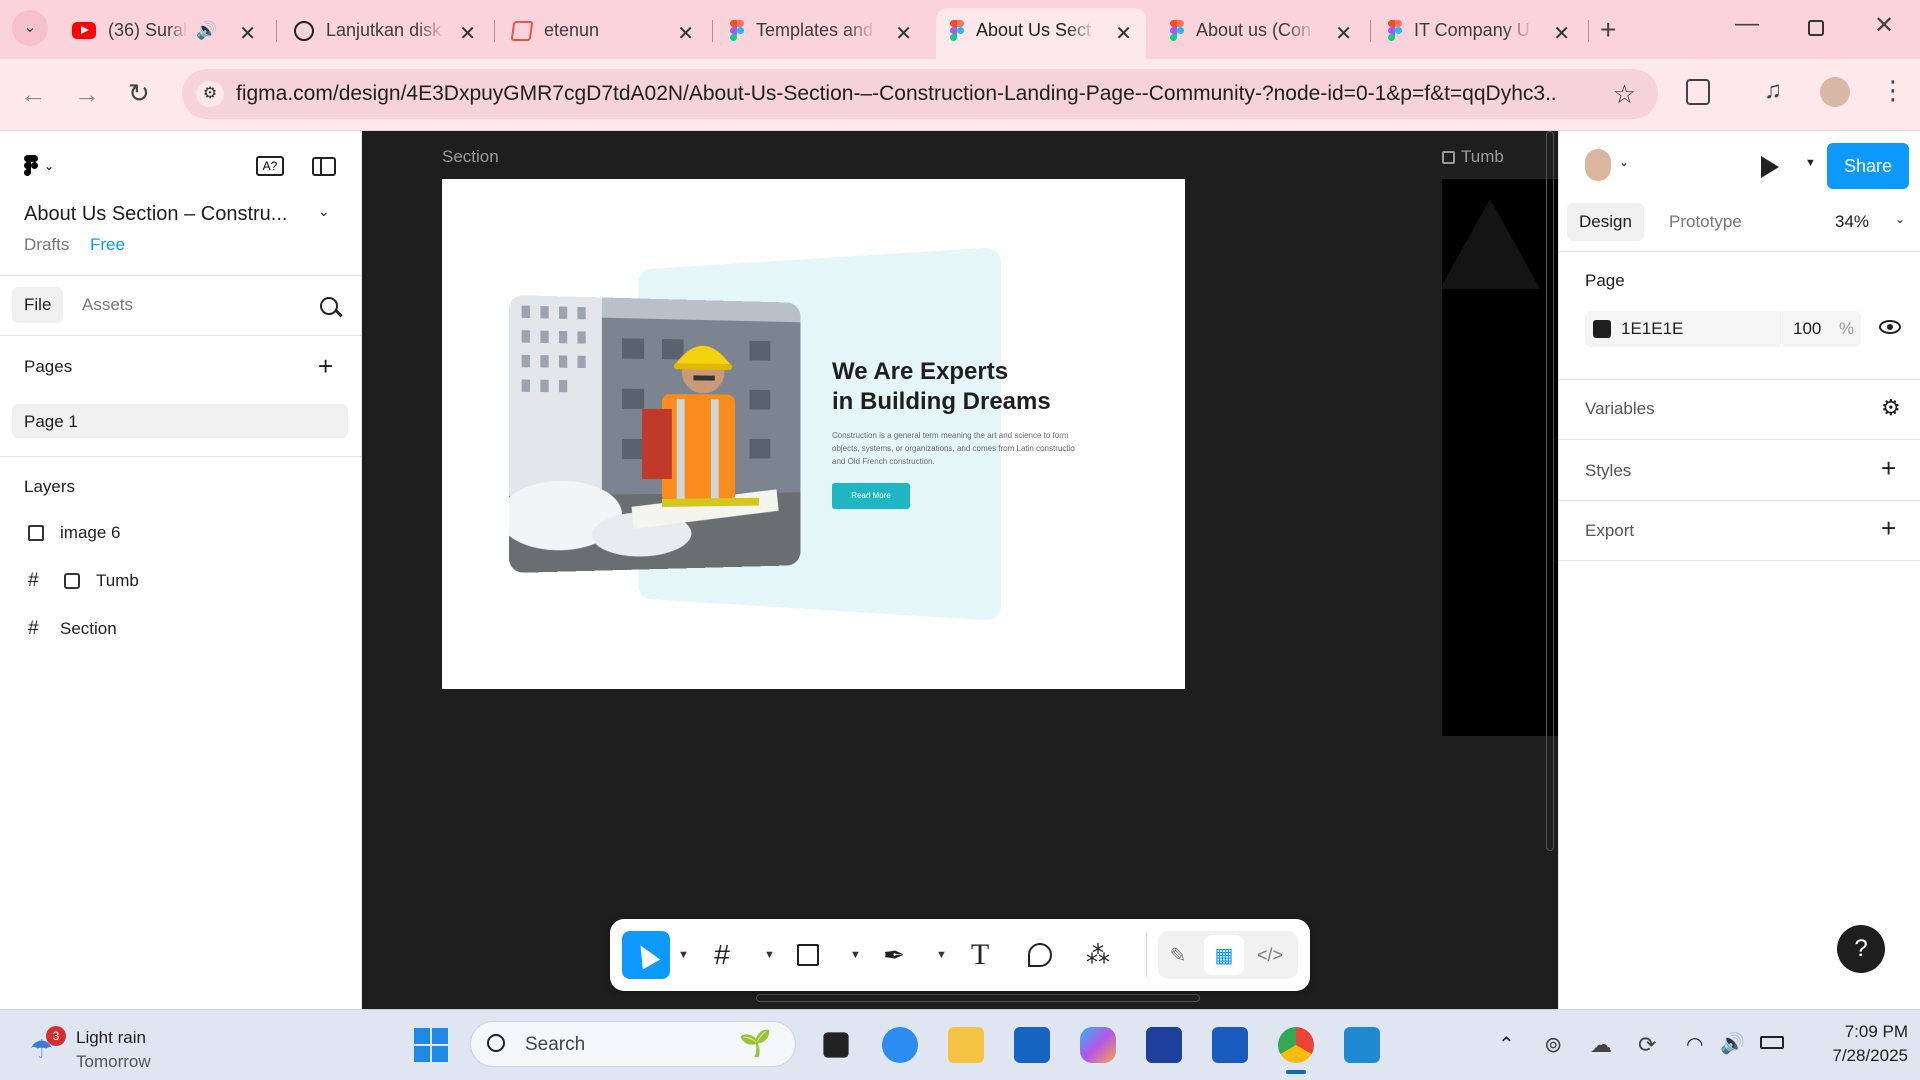 This screenshot has height=1080, width=1920. What do you see at coordinates (1553, 1045) in the screenshot?
I see `tray-icon: ⊚` at bounding box center [1553, 1045].